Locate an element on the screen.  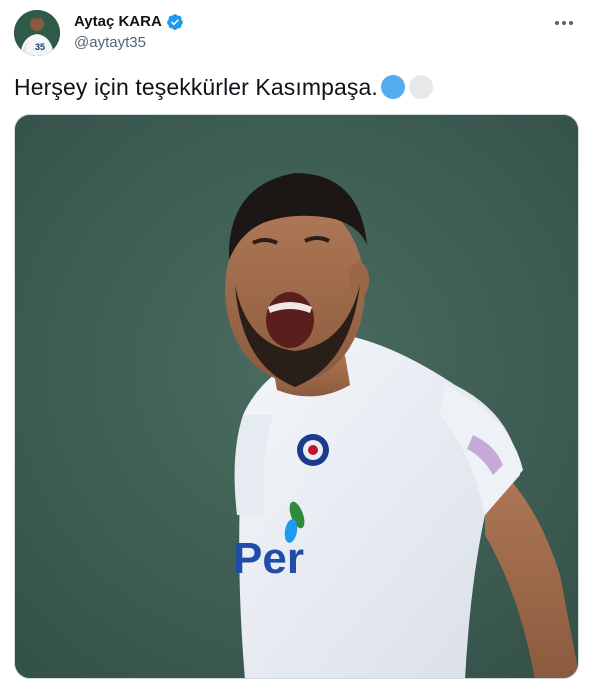
name-row: Aytaç KARA is located at coordinates (129, 22).